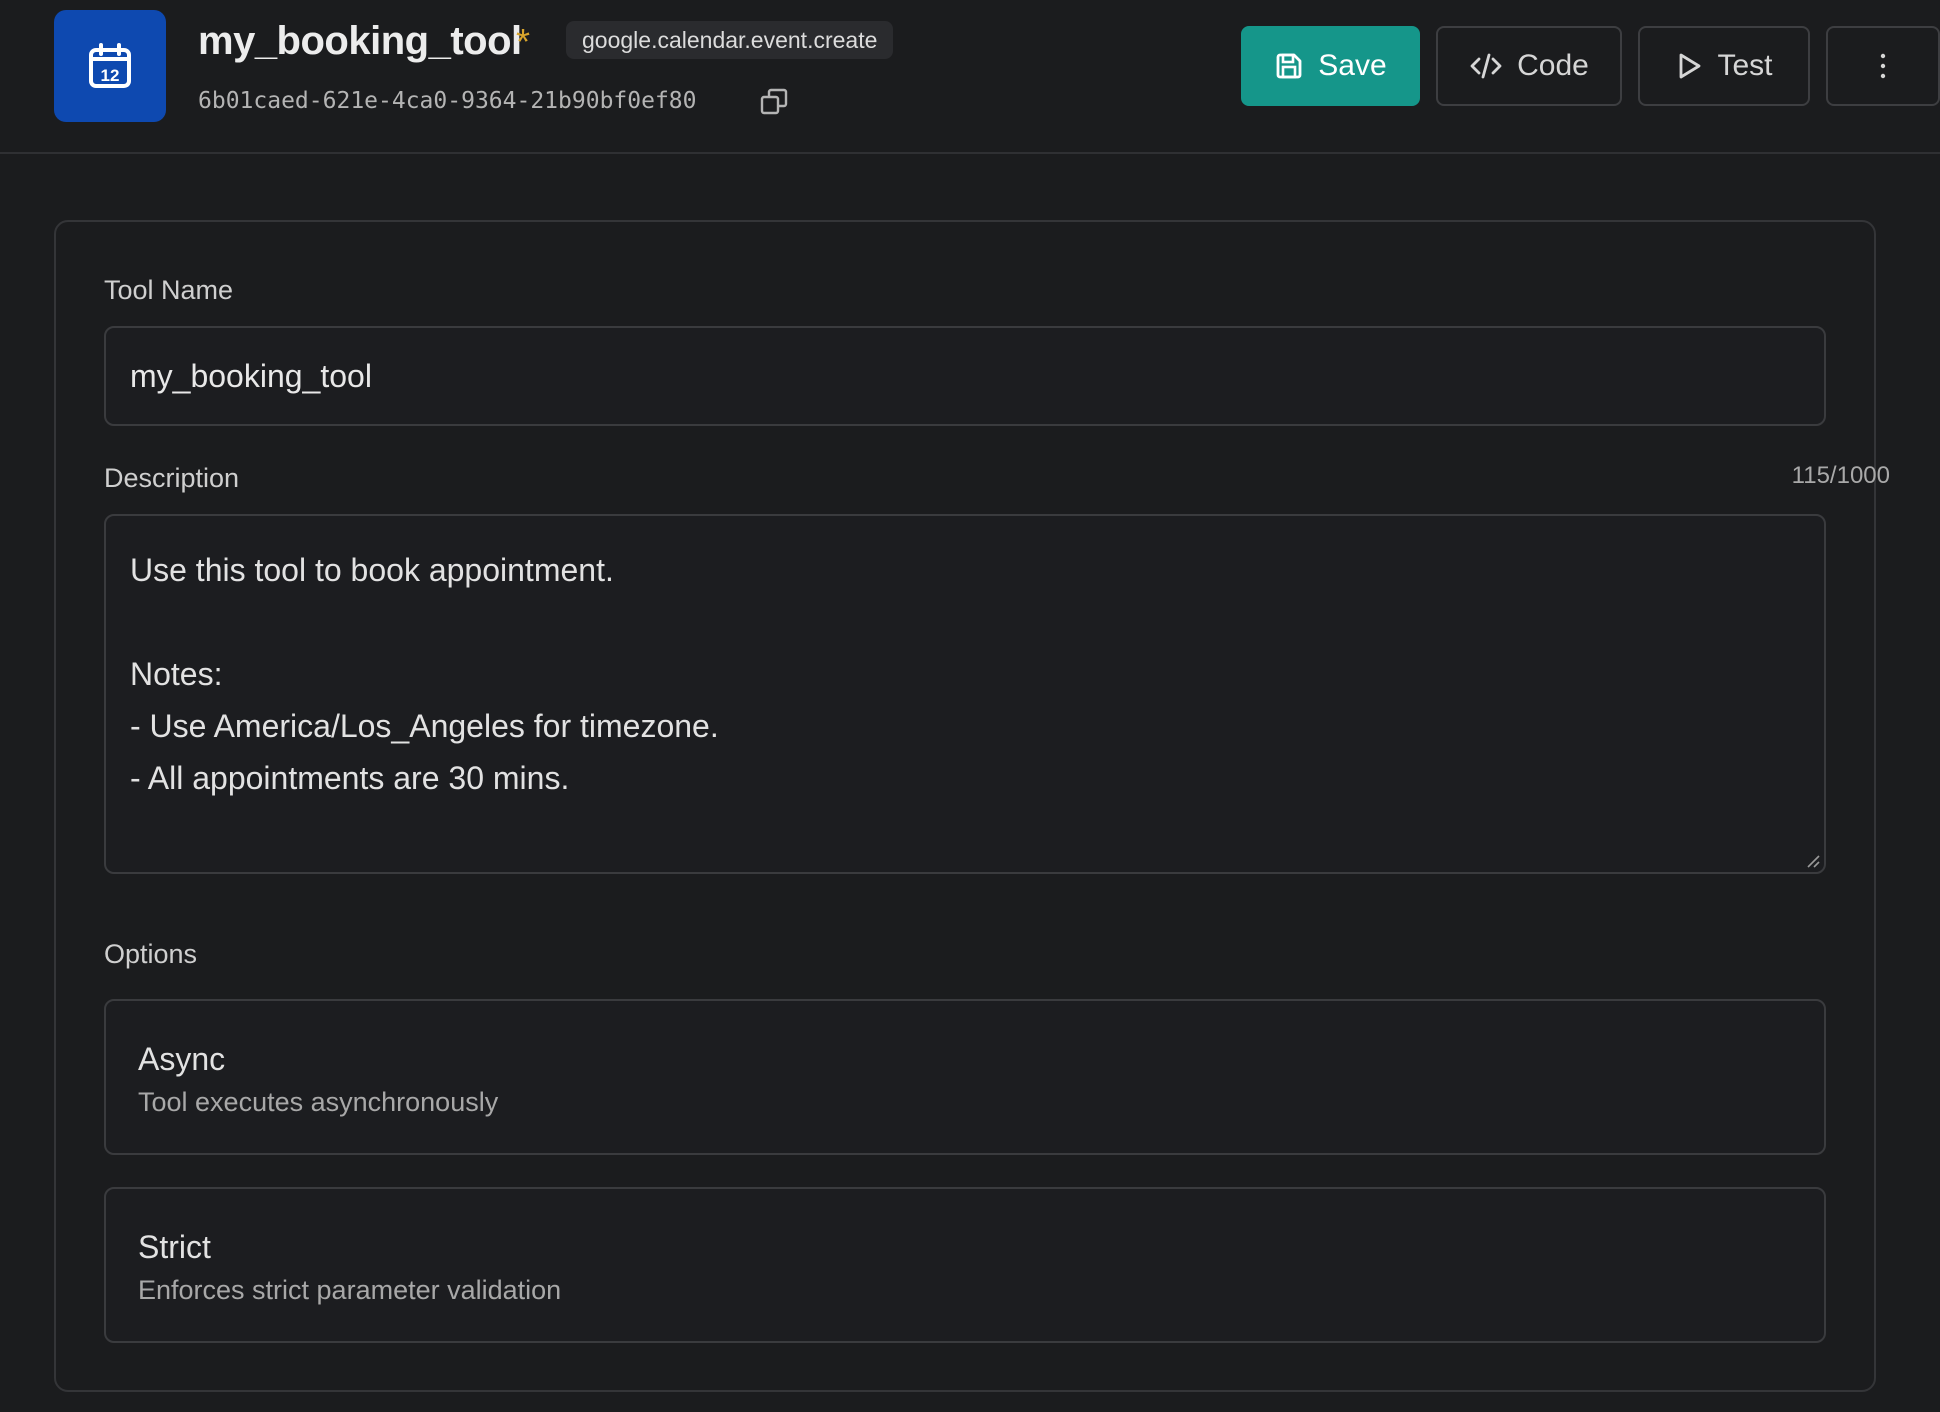  Describe the element at coordinates (1553, 65) in the screenshot. I see `code-button-label: Code` at that location.